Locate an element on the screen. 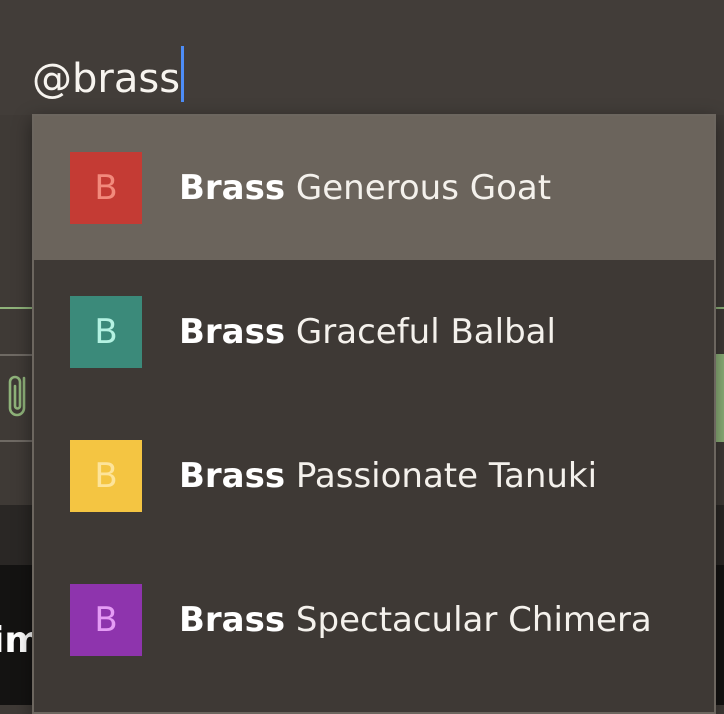 The height and width of the screenshot is (714, 724). message-input-text: @brass is located at coordinates (108, 75).